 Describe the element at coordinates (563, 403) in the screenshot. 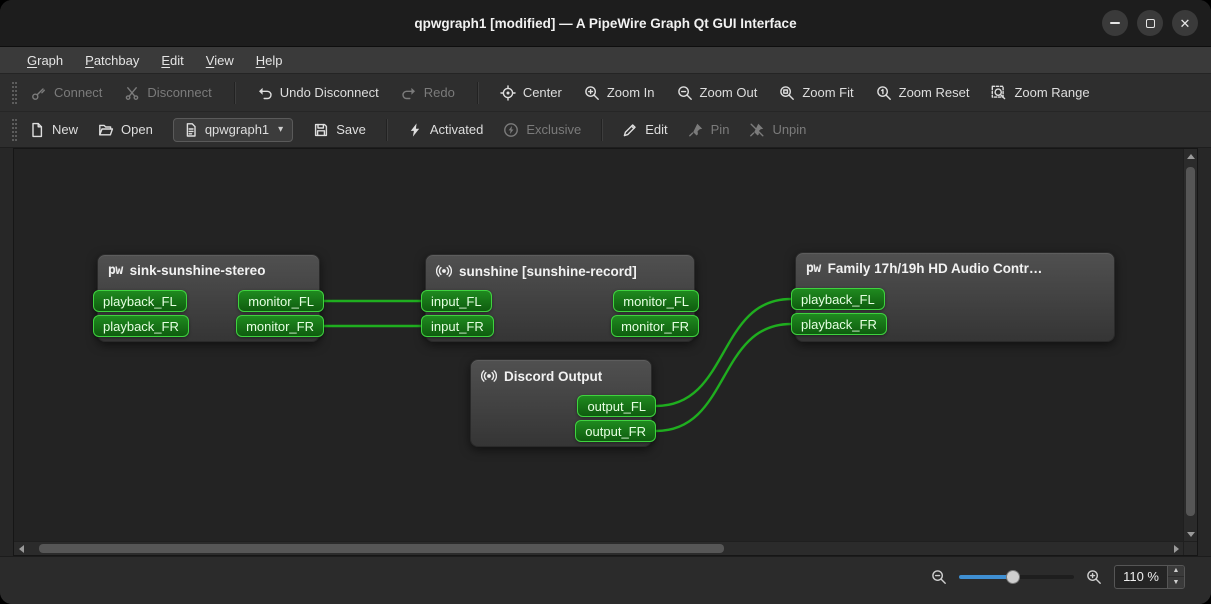

I see `node-discord: Discord Output output_FL output_FR` at that location.